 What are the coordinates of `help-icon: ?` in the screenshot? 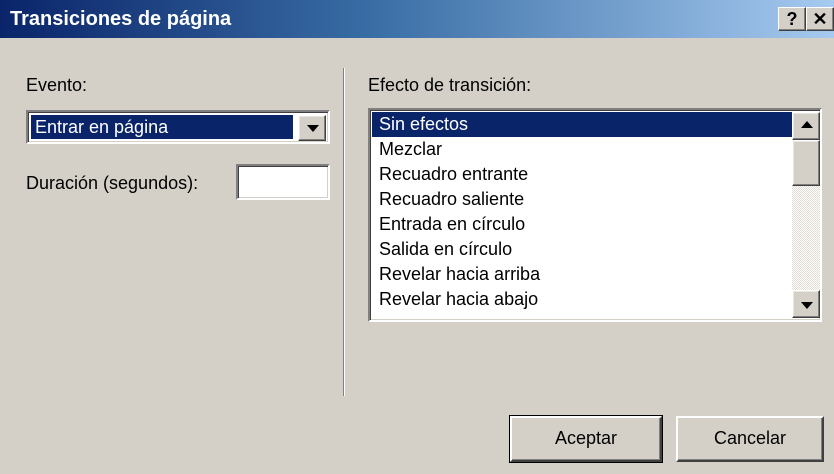 It's located at (792, 19).